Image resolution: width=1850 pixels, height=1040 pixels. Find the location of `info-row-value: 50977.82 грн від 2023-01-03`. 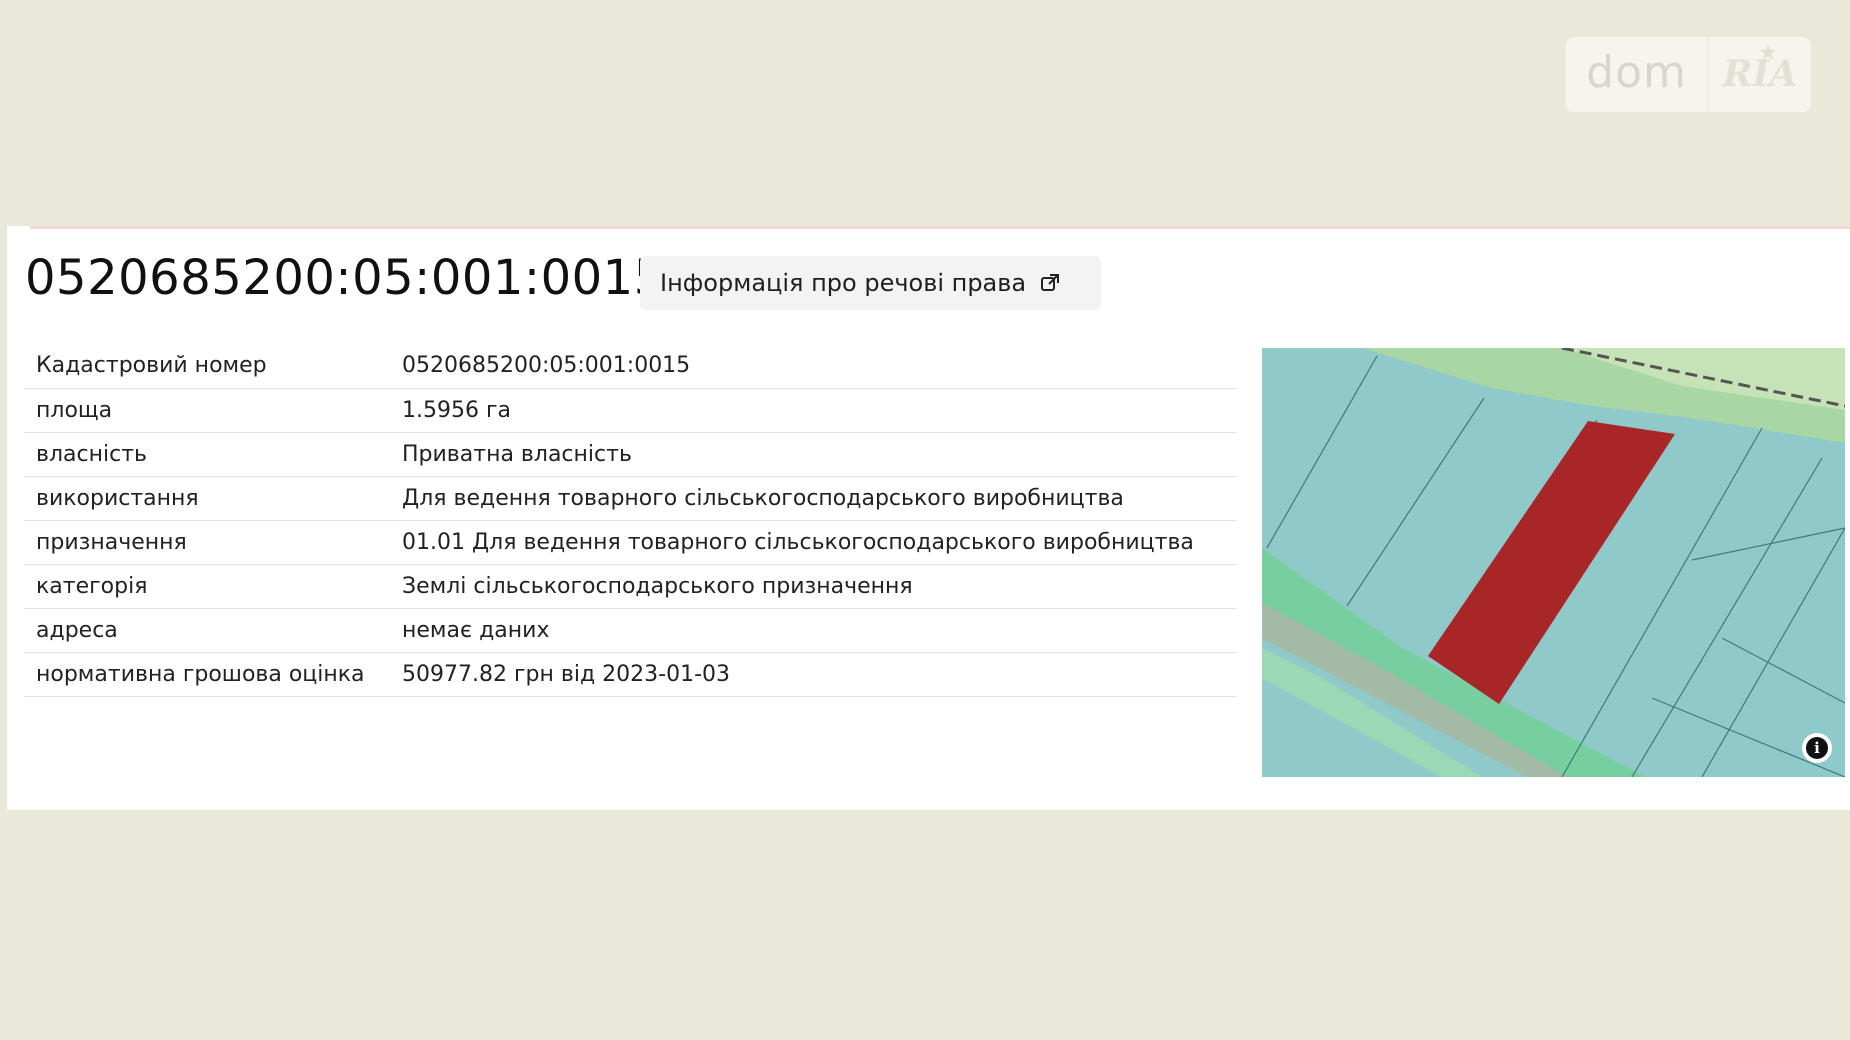

info-row-value: 50977.82 грн від 2023-01-03 is located at coordinates (566, 674).